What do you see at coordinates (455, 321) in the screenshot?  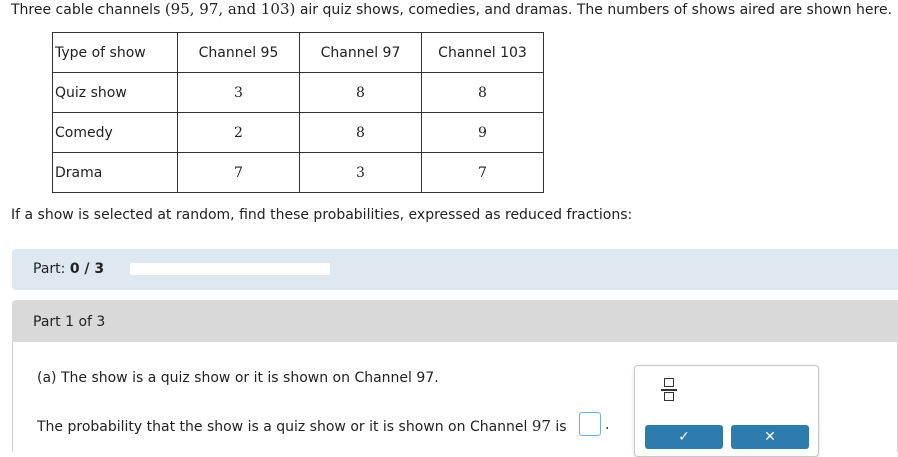 I see `part-header: Part 1 of 3` at bounding box center [455, 321].